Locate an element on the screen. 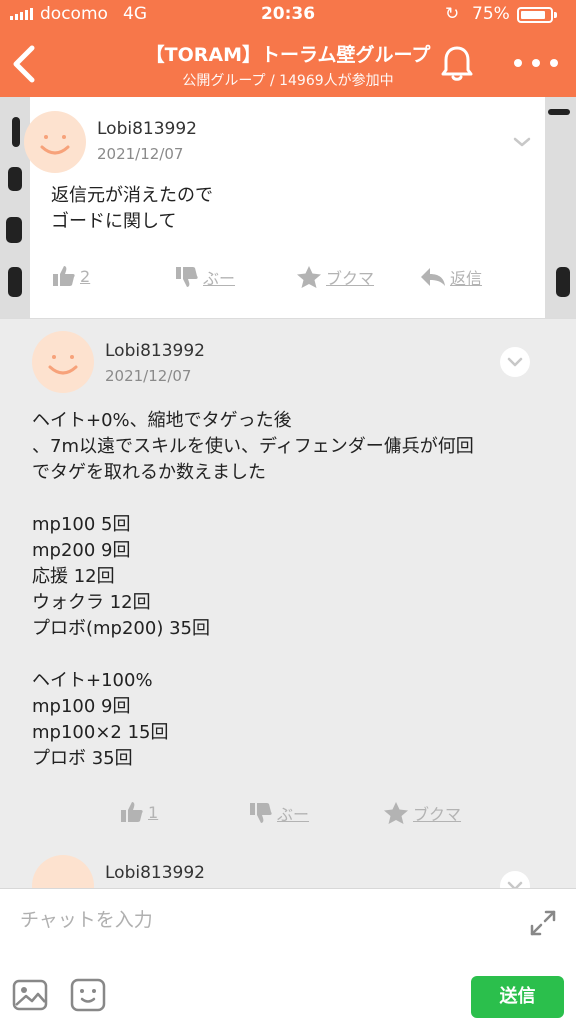  back-icon is located at coordinates (25, 64).